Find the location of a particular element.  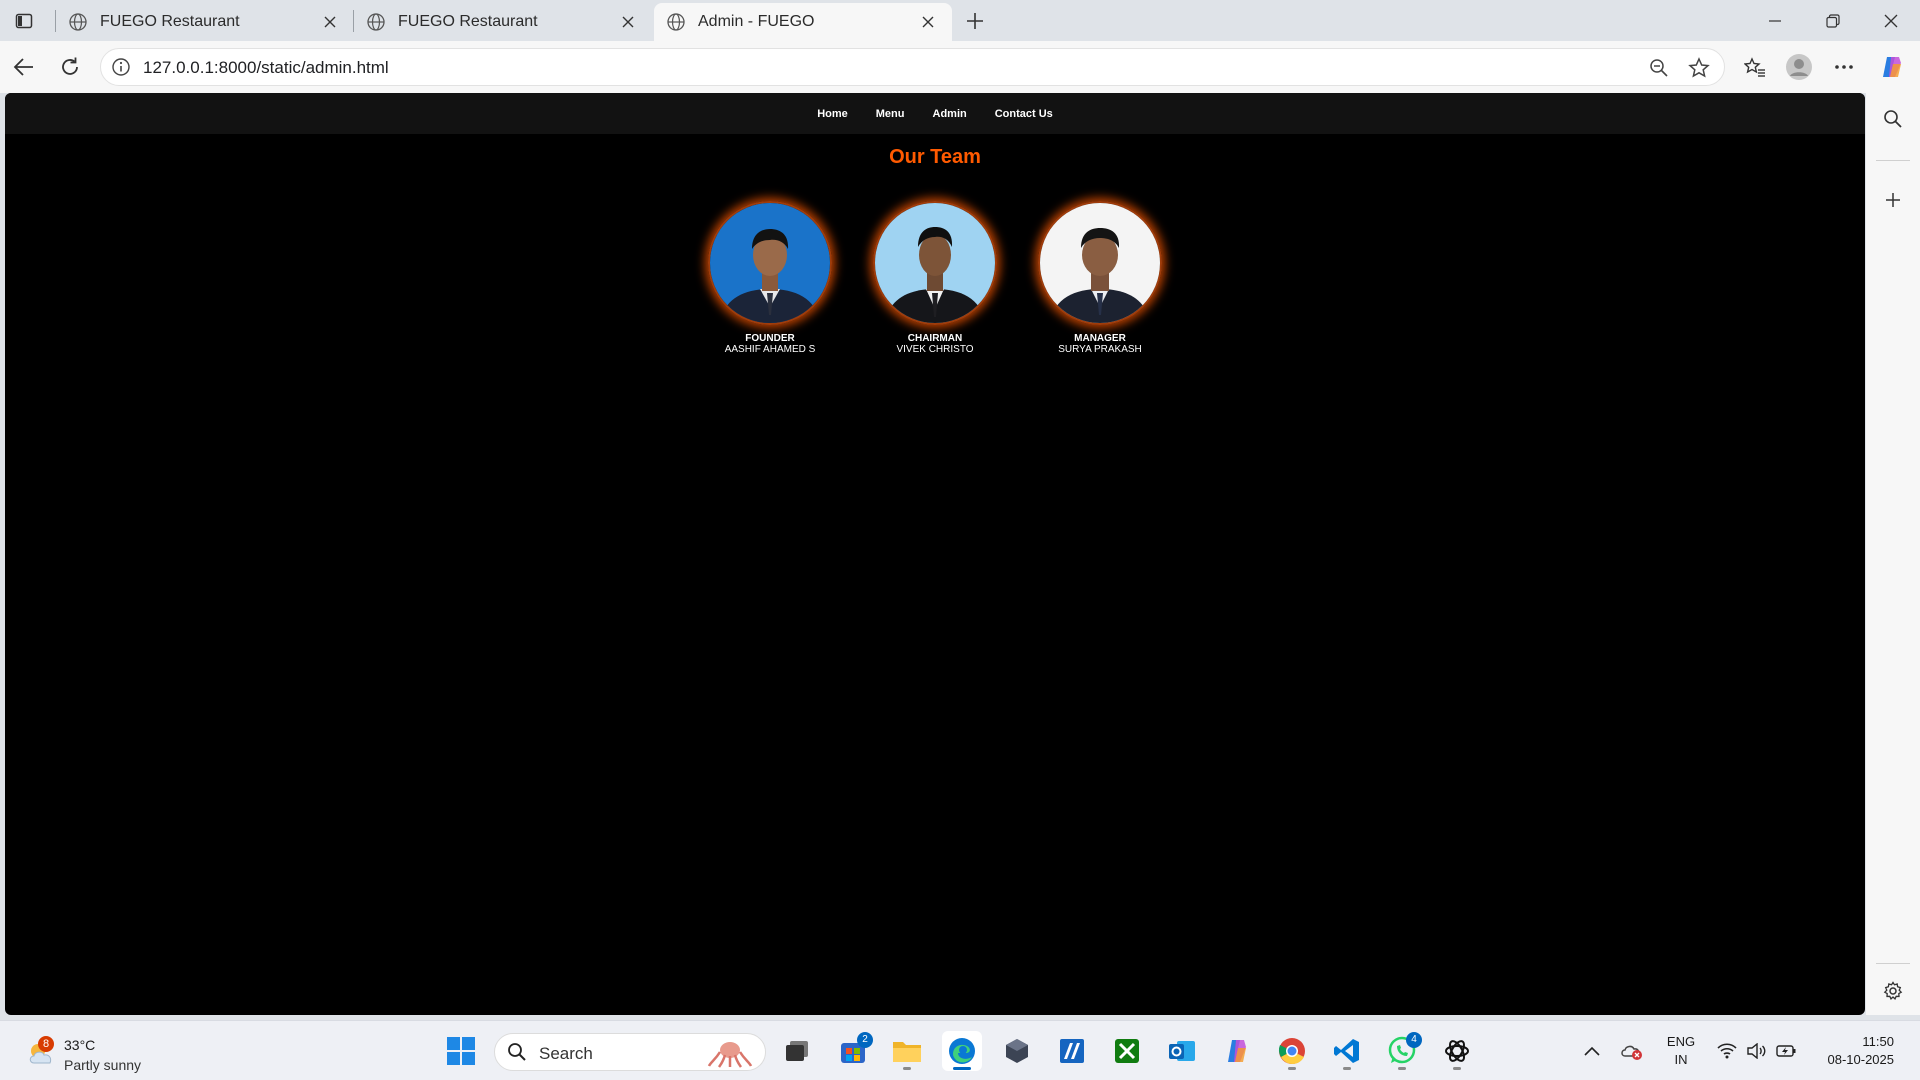

close-window-button is located at coordinates (1891, 20).